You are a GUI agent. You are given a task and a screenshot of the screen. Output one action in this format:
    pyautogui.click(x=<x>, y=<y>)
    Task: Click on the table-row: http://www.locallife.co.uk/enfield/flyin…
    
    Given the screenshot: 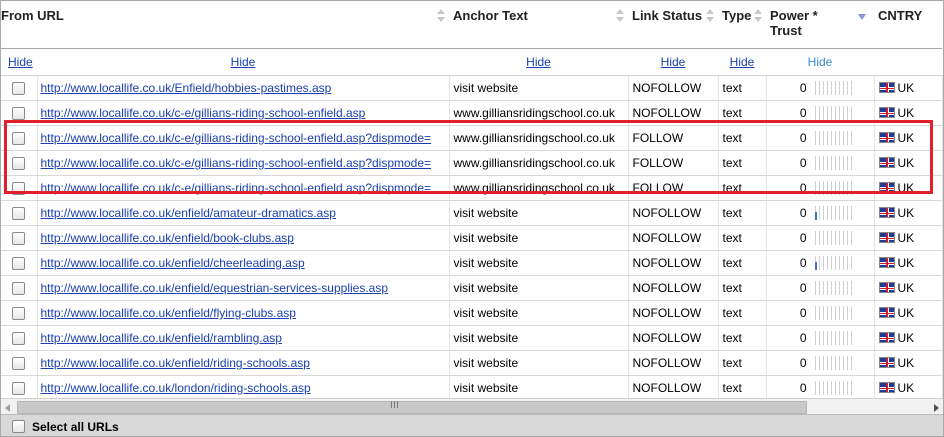 What is the action you would take?
    pyautogui.click(x=472, y=313)
    